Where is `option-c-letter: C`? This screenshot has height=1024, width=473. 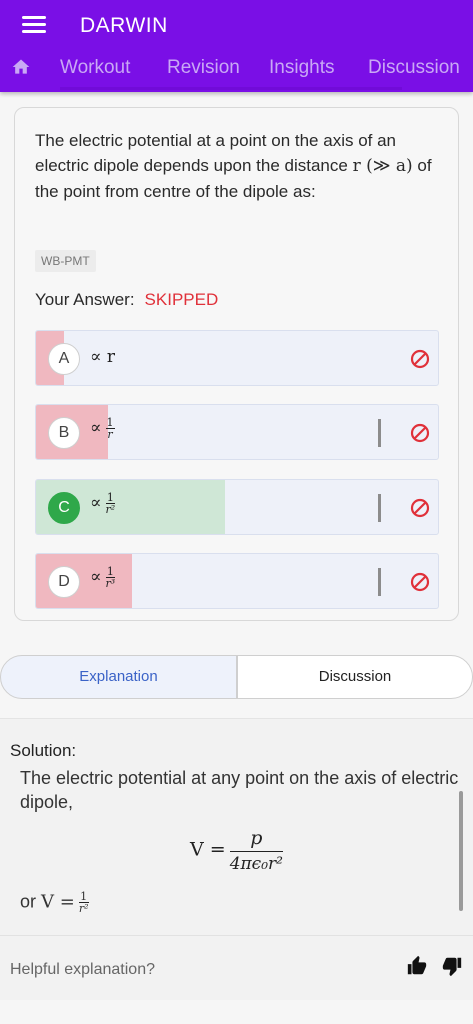
option-c-letter: C is located at coordinates (64, 508).